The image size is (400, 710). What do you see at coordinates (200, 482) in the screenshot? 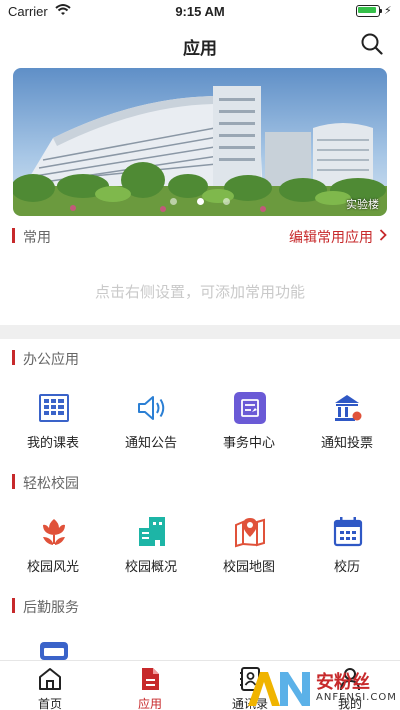
I see `section-campus: 轻松校园` at bounding box center [200, 482].